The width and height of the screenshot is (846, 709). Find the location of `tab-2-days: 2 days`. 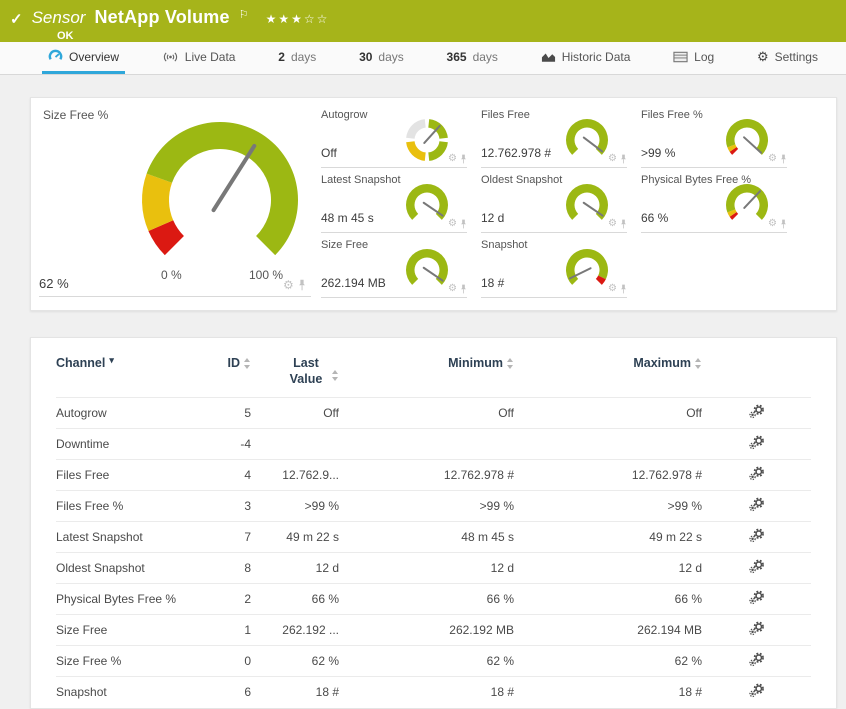

tab-2-days: 2 days is located at coordinates (297, 58).